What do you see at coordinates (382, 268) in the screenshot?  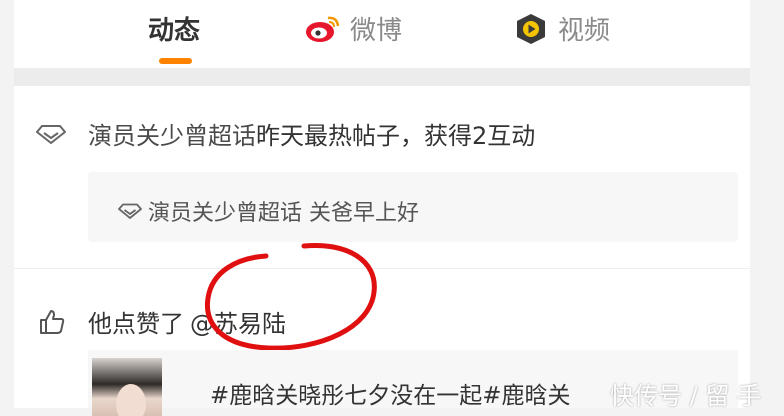 I see `divider` at bounding box center [382, 268].